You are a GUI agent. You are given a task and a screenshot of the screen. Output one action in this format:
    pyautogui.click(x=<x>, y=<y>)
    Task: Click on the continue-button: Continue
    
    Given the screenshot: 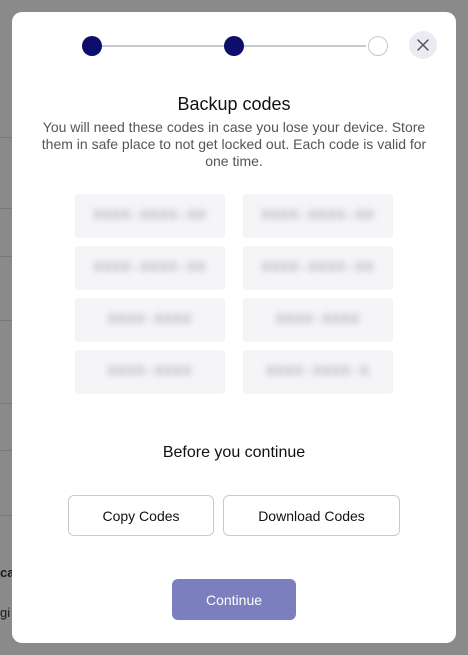 What is the action you would take?
    pyautogui.click(x=234, y=599)
    